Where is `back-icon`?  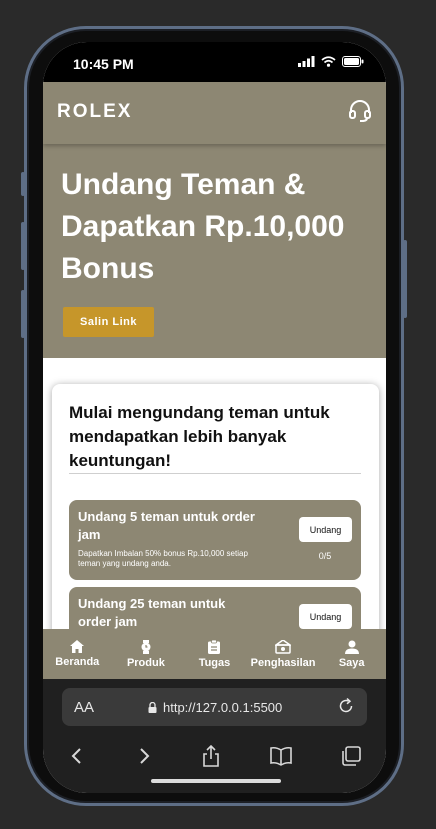
back-icon is located at coordinates (77, 756).